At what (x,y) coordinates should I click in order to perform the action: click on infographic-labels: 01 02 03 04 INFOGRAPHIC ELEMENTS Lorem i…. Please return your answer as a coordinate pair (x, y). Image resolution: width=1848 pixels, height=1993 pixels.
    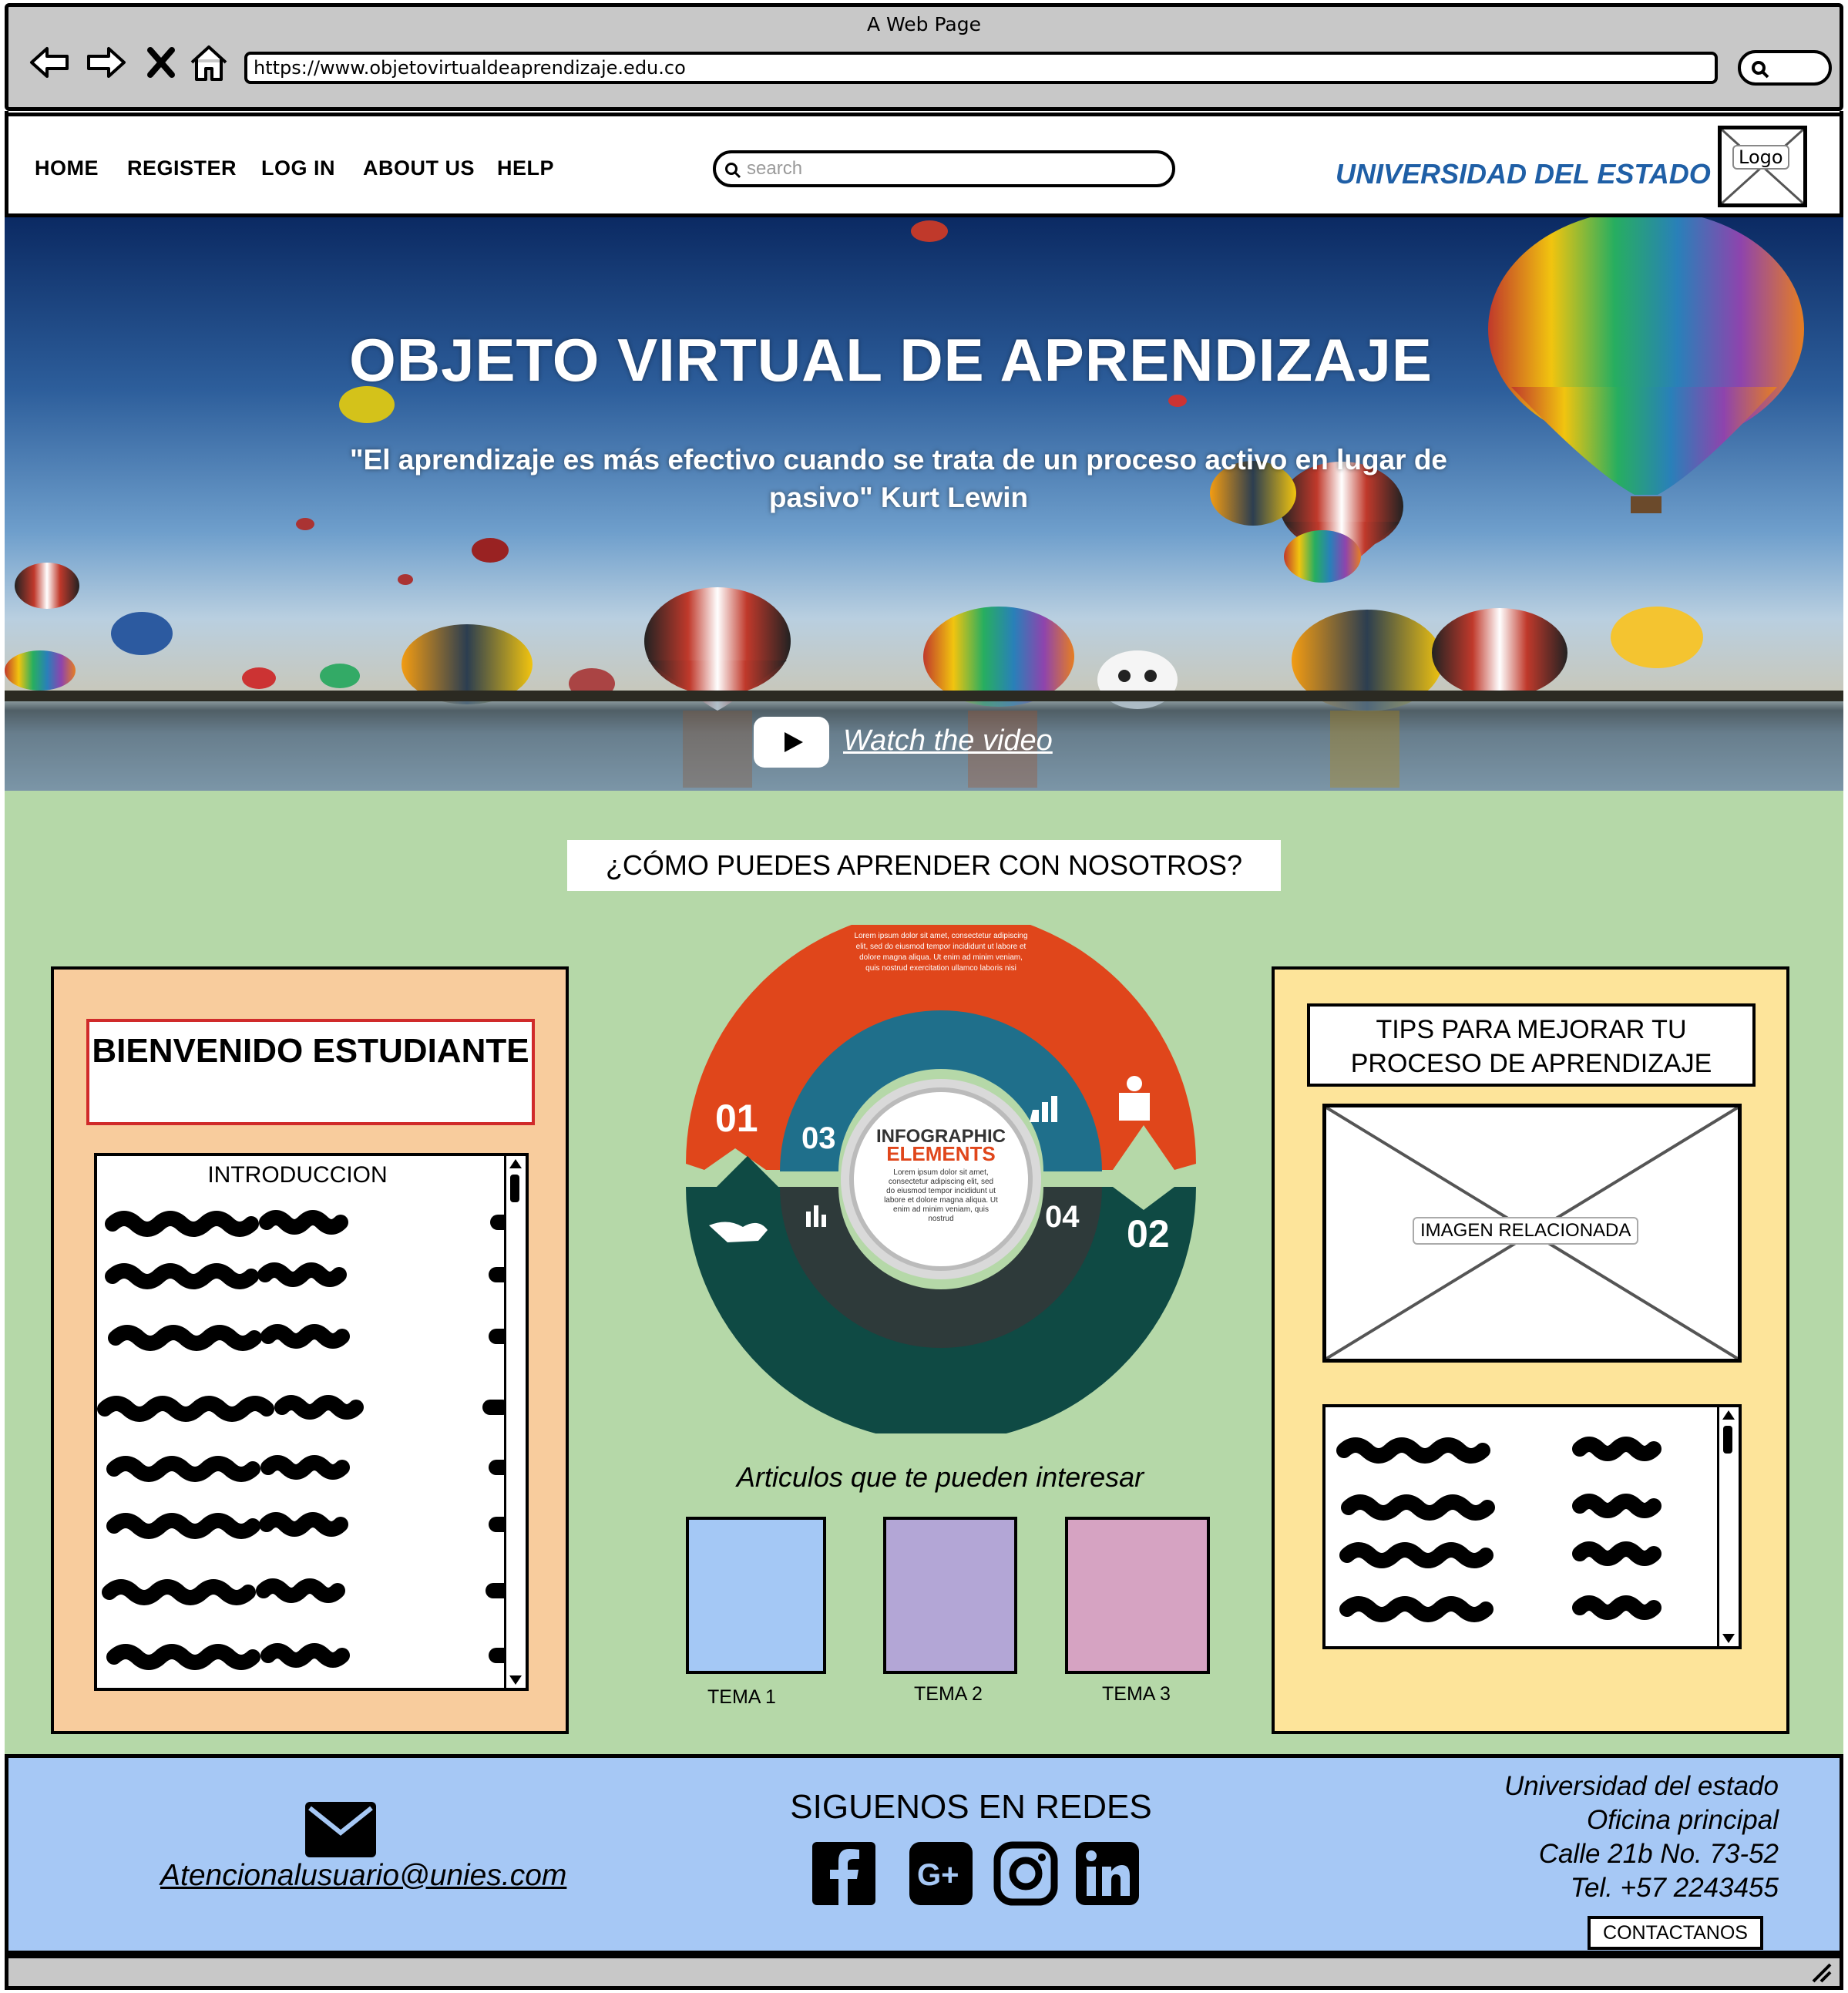
    Looking at the image, I should click on (943, 1094).